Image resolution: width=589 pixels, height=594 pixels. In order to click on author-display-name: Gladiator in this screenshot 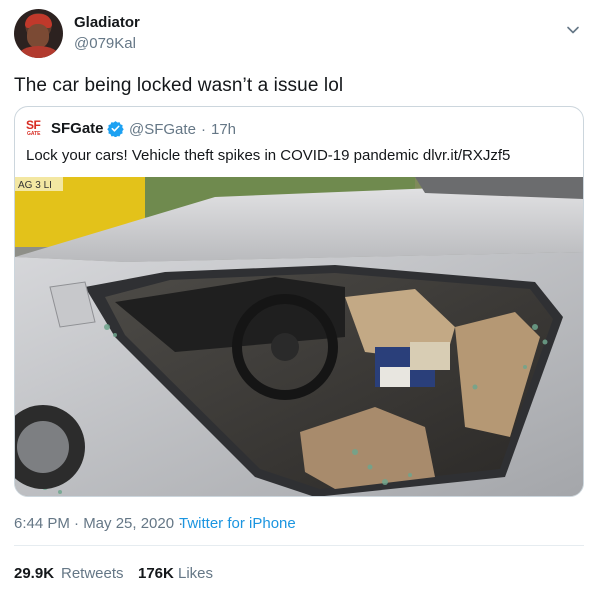, I will do `click(107, 22)`.